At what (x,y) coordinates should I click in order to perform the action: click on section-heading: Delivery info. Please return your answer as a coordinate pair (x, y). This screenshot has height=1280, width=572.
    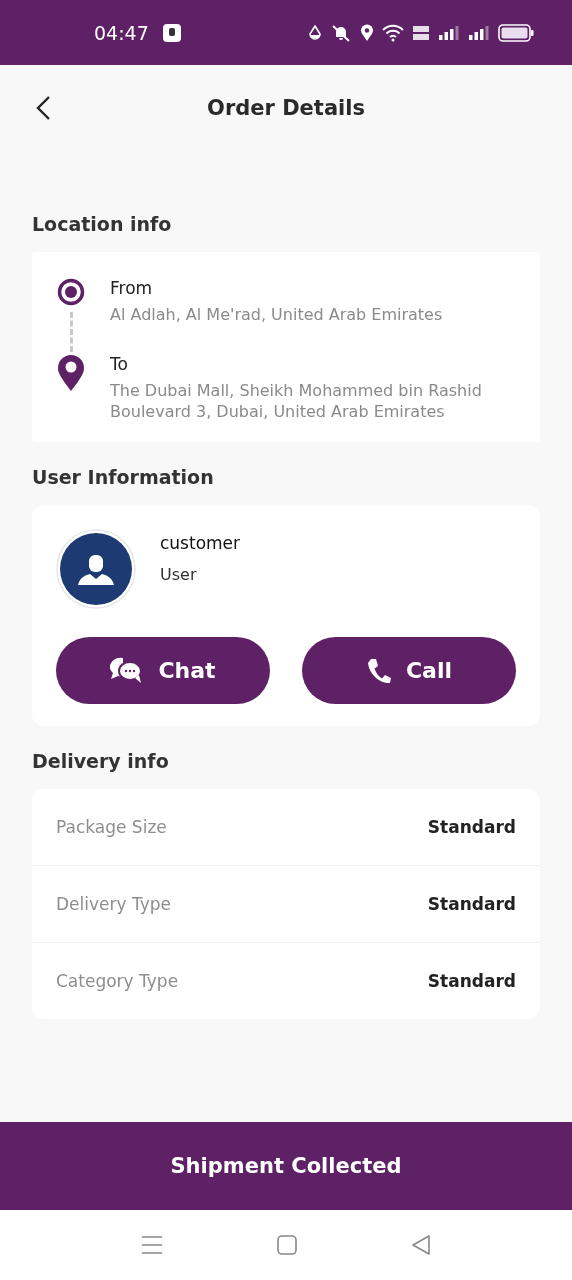
    Looking at the image, I should click on (101, 761).